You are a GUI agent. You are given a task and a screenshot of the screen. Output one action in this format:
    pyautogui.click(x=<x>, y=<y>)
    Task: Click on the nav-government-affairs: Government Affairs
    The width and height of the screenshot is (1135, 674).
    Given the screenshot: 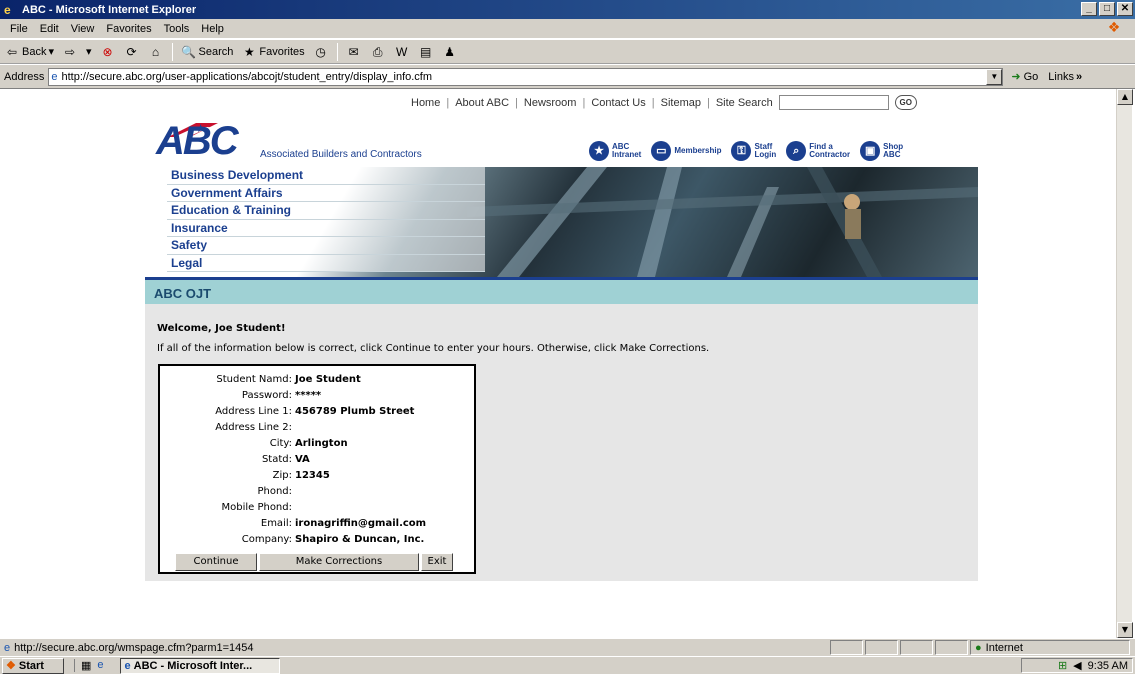 What is the action you would take?
    pyautogui.click(x=326, y=193)
    